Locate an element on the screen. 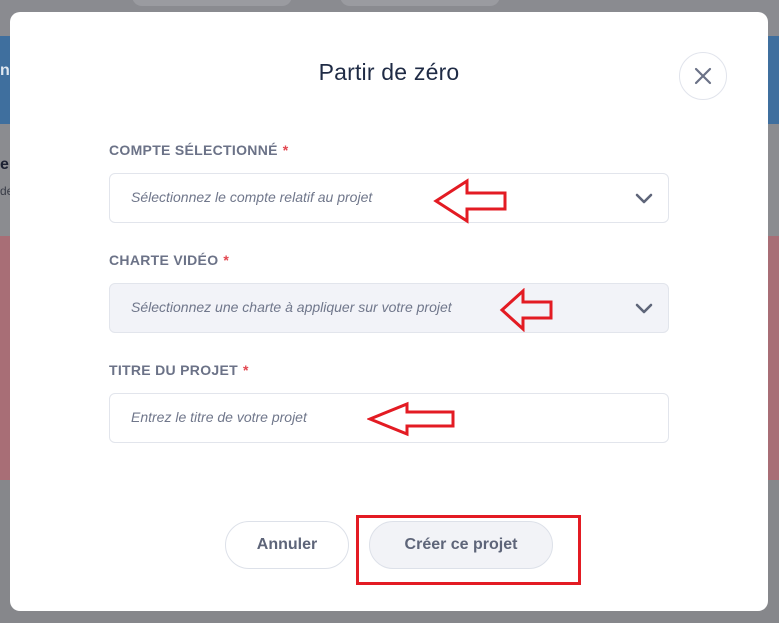 The height and width of the screenshot is (623, 779). account-field-label: COMPTE SÉLECTIONNÉ * is located at coordinates (199, 150).